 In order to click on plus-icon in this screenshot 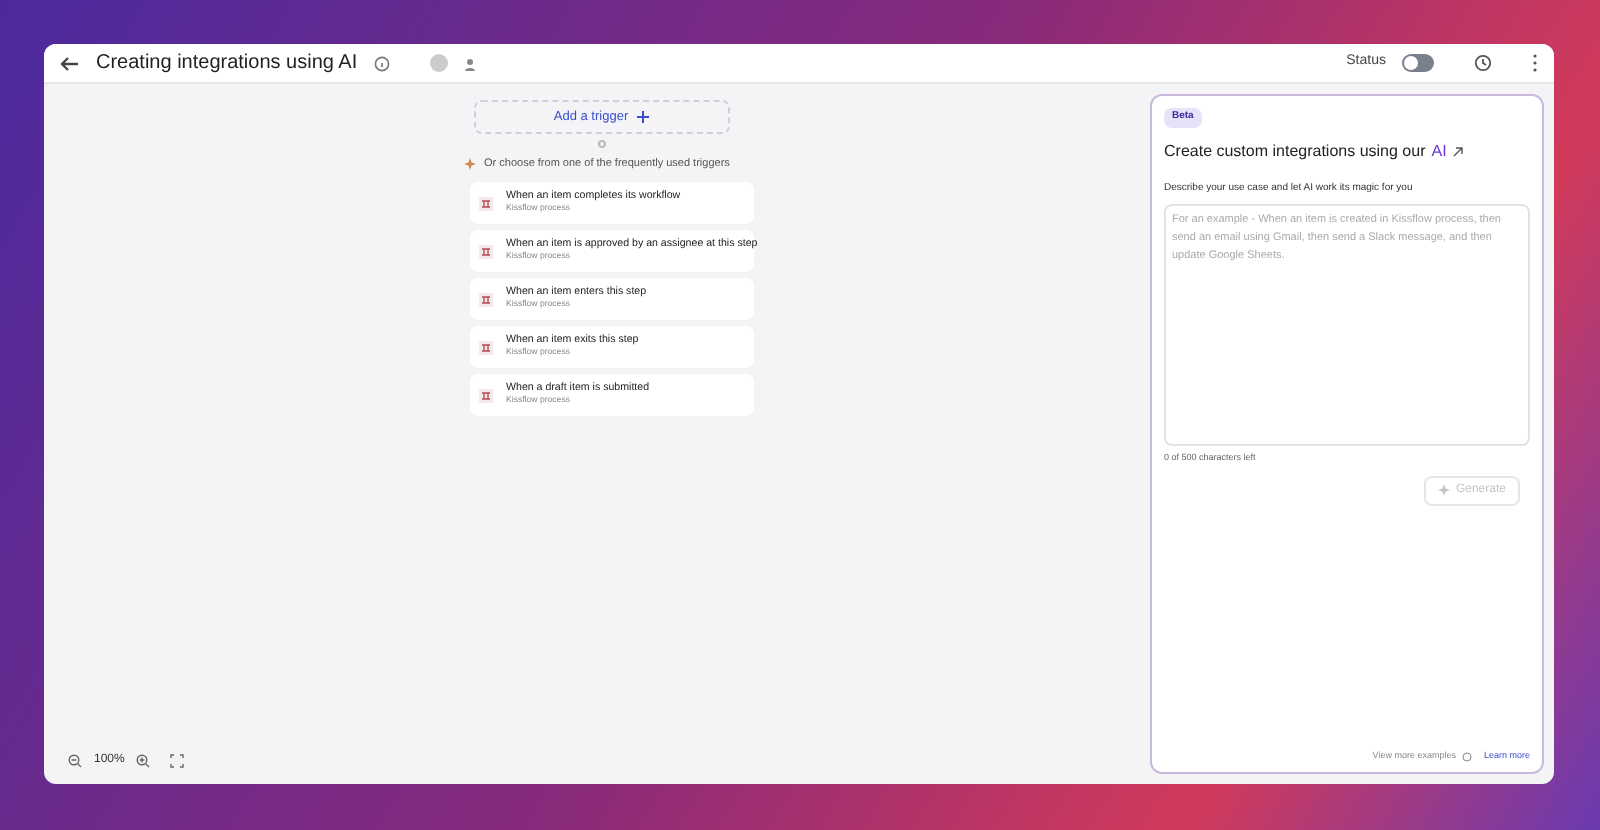, I will do `click(643, 117)`.